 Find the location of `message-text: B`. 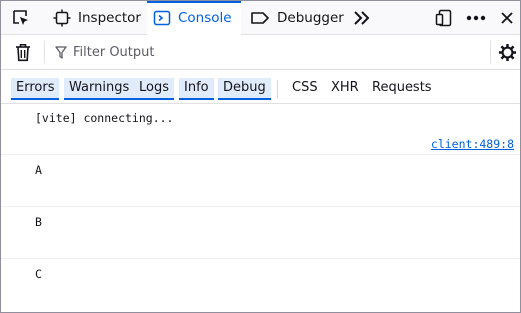

message-text: B is located at coordinates (38, 222).